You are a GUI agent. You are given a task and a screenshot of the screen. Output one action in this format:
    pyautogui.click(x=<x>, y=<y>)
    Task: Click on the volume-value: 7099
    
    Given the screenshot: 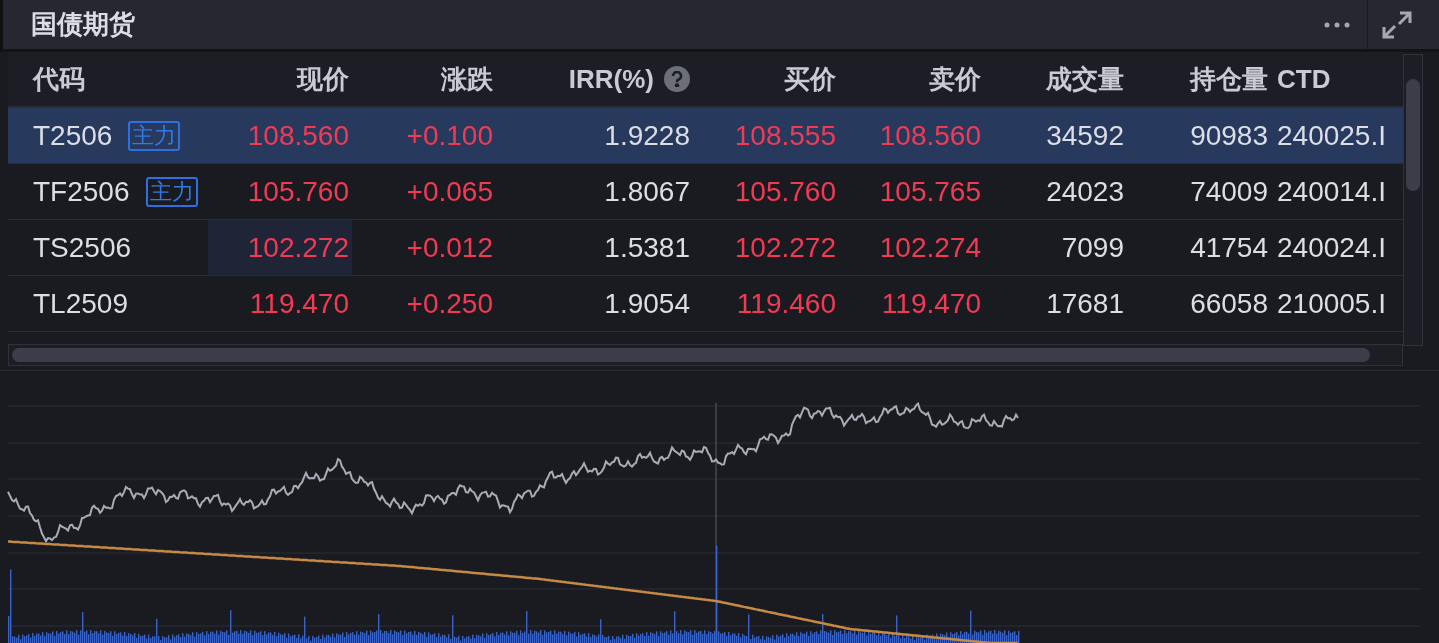 What is the action you would take?
    pyautogui.click(x=1092, y=247)
    